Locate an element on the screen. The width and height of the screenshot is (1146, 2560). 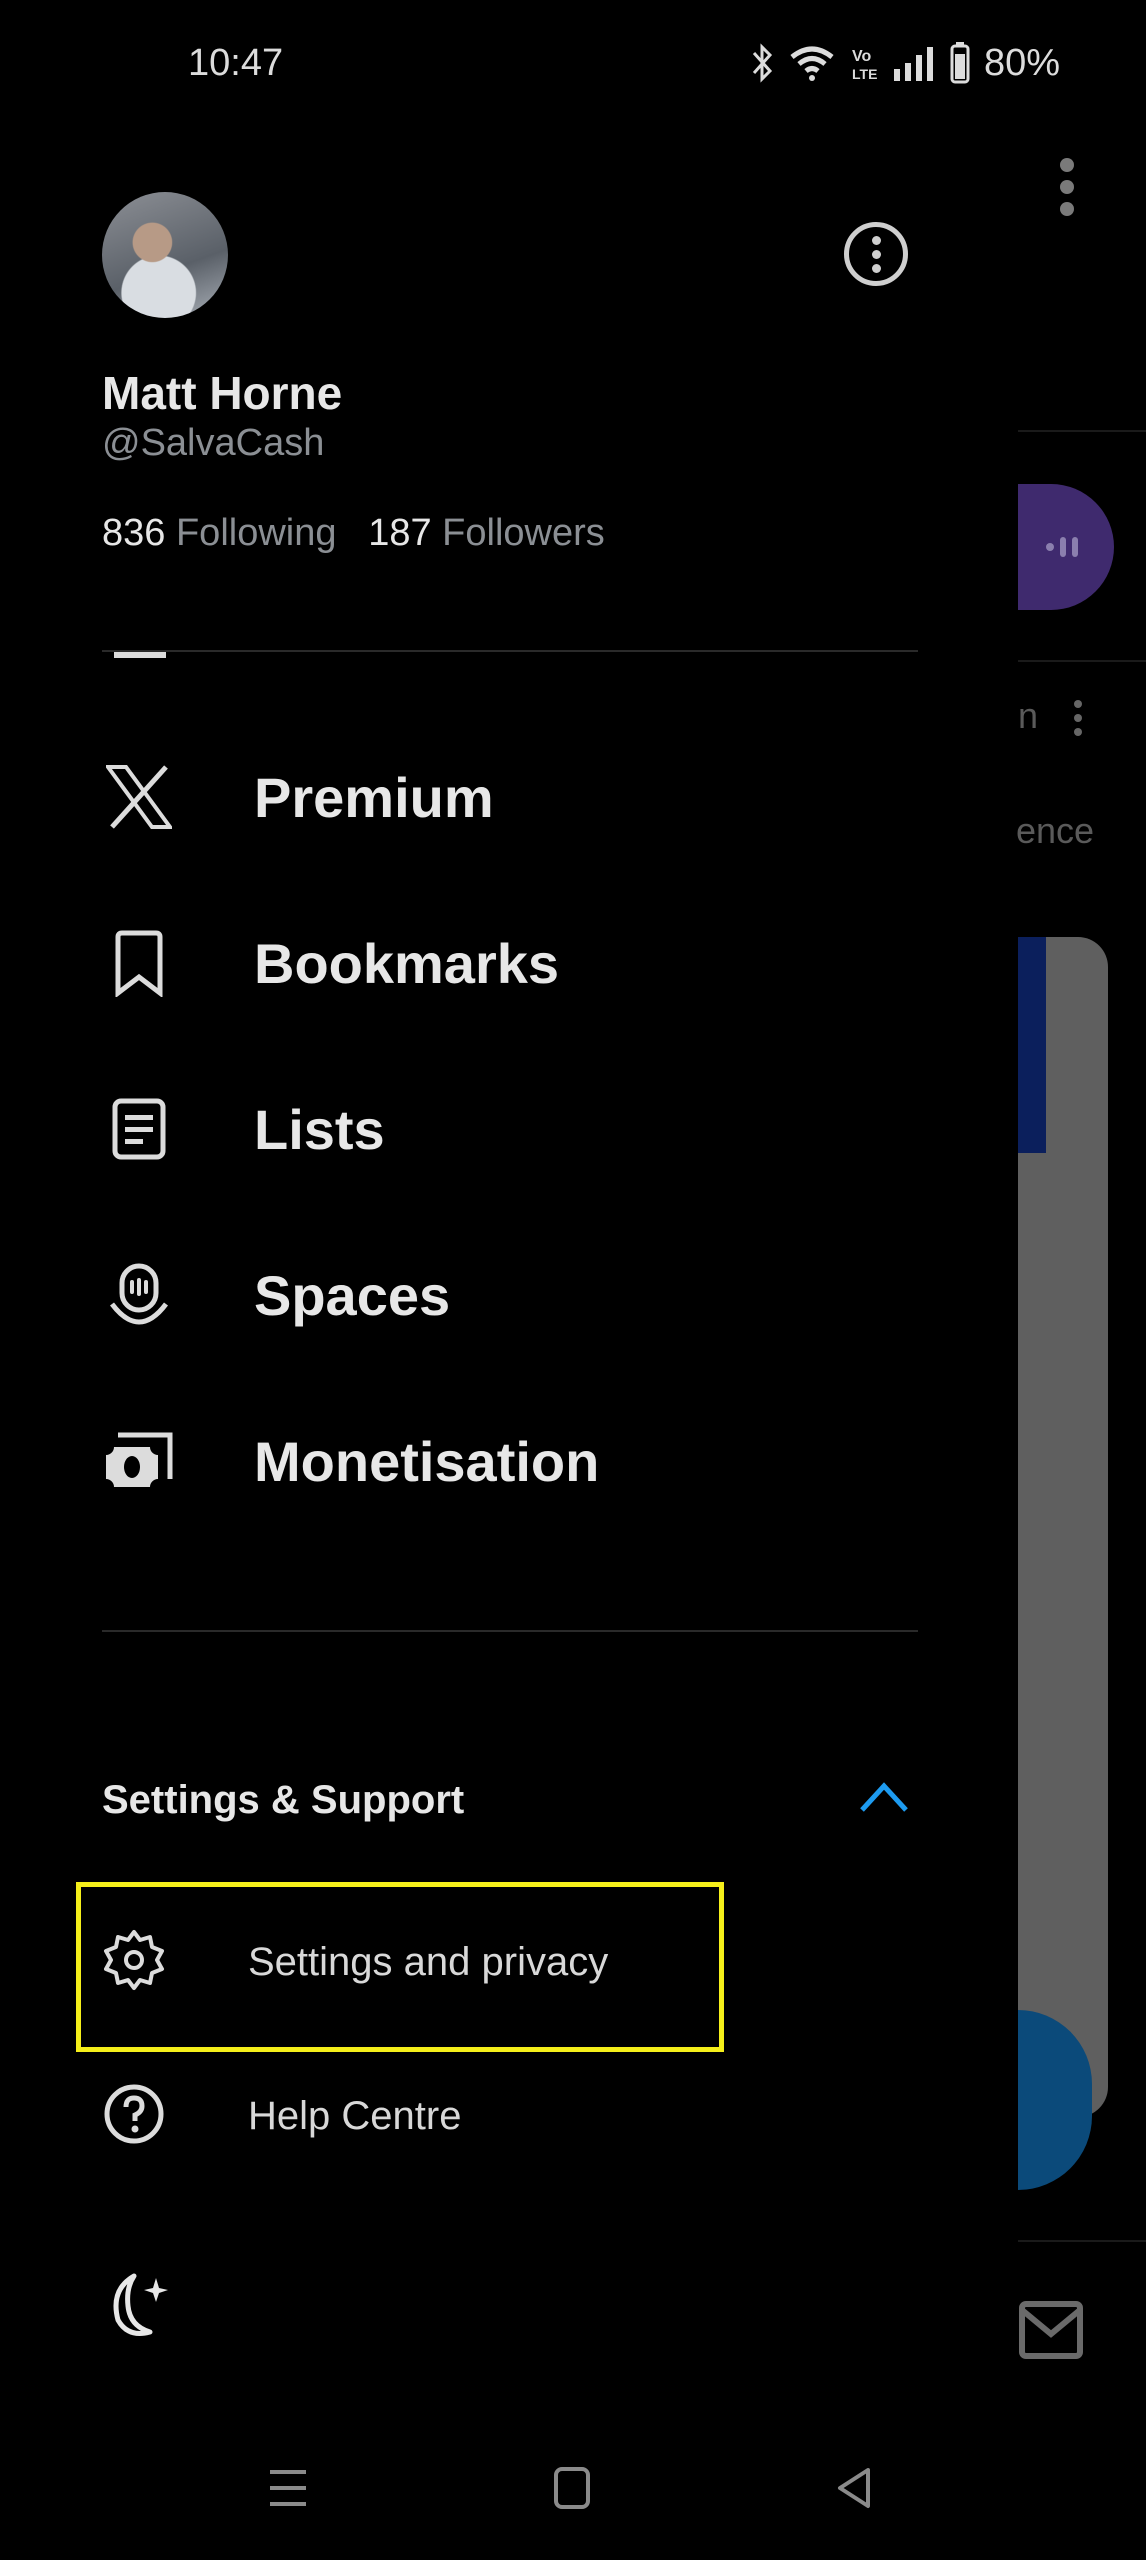
background-spaces-bubble is located at coordinates (1066, 547).